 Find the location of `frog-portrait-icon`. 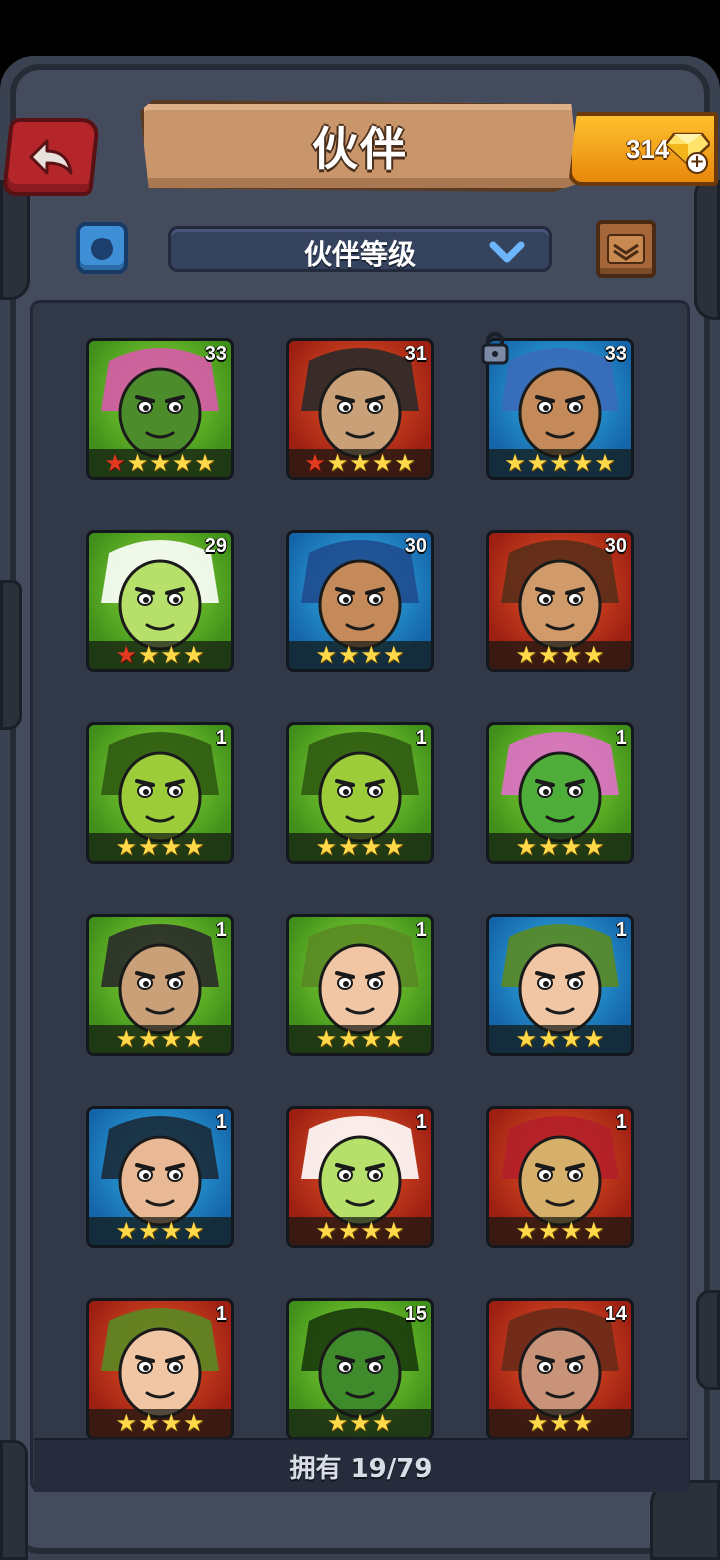

frog-portrait-icon is located at coordinates (560, 787).